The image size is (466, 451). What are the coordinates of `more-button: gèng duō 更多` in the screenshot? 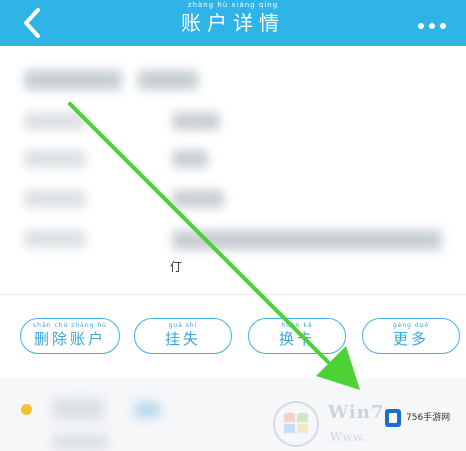 It's located at (411, 336).